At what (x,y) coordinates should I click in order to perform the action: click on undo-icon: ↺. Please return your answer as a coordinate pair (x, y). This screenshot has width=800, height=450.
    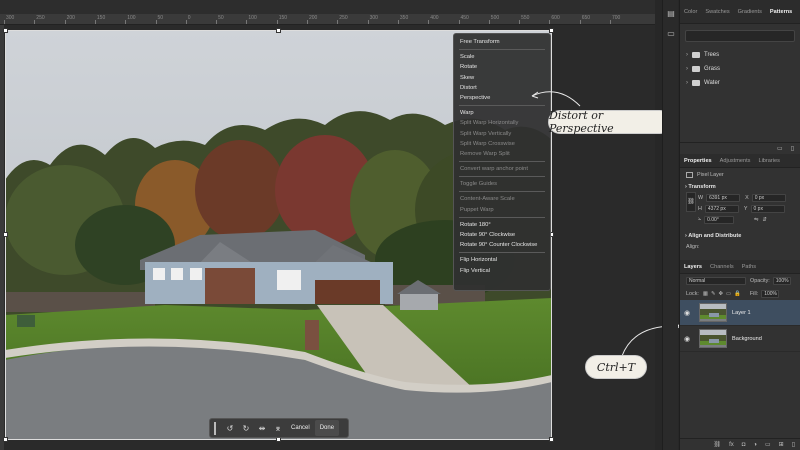
    Looking at the image, I should click on (230, 428).